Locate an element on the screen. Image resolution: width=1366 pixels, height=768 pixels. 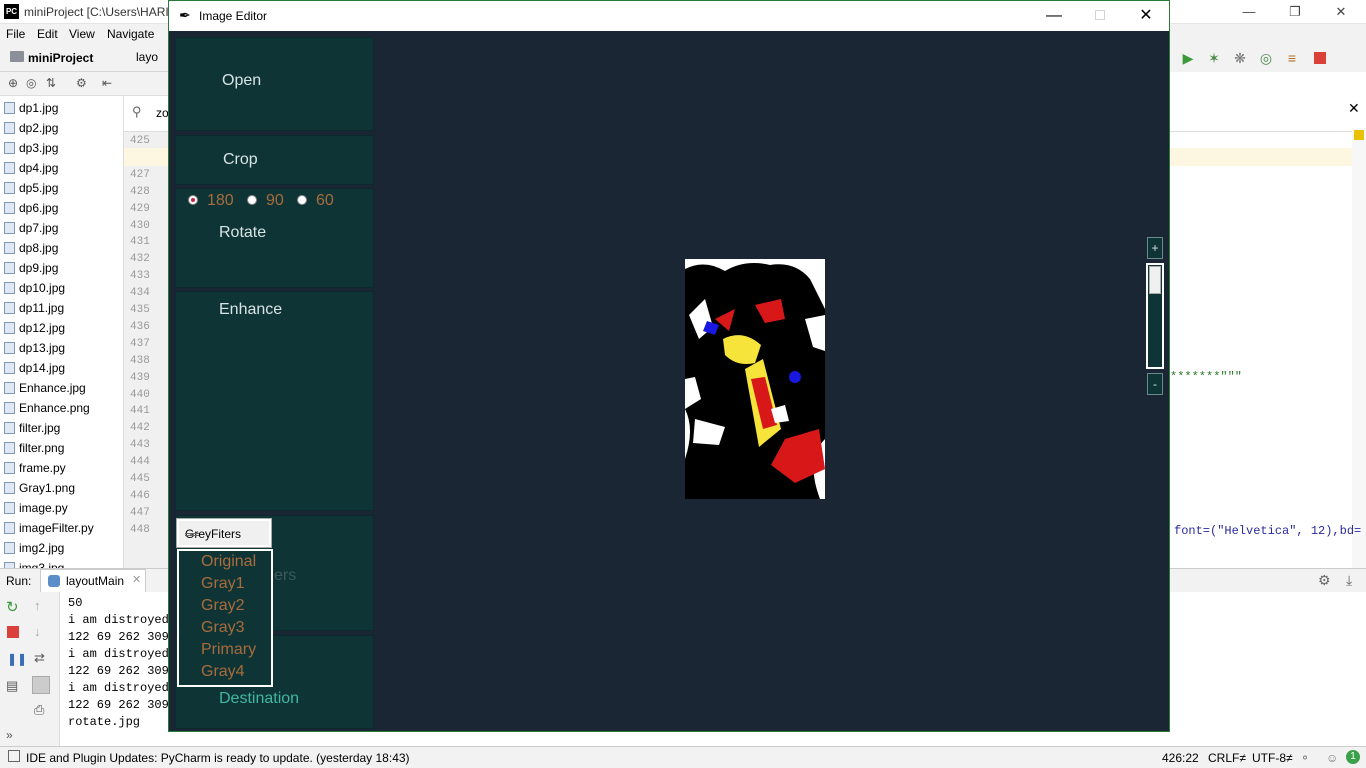
file-item: dp5.jpg is located at coordinates (31, 188).